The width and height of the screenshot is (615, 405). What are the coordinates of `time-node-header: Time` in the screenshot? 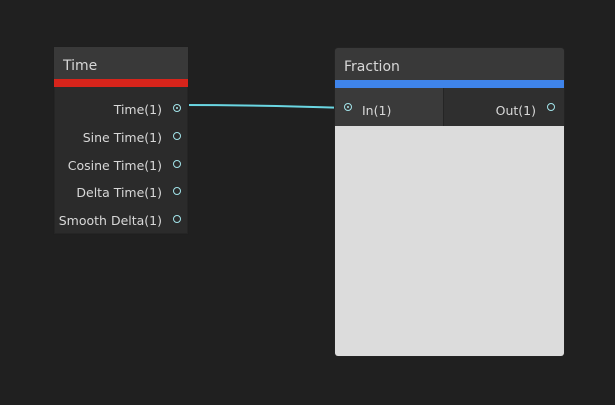 It's located at (121, 63).